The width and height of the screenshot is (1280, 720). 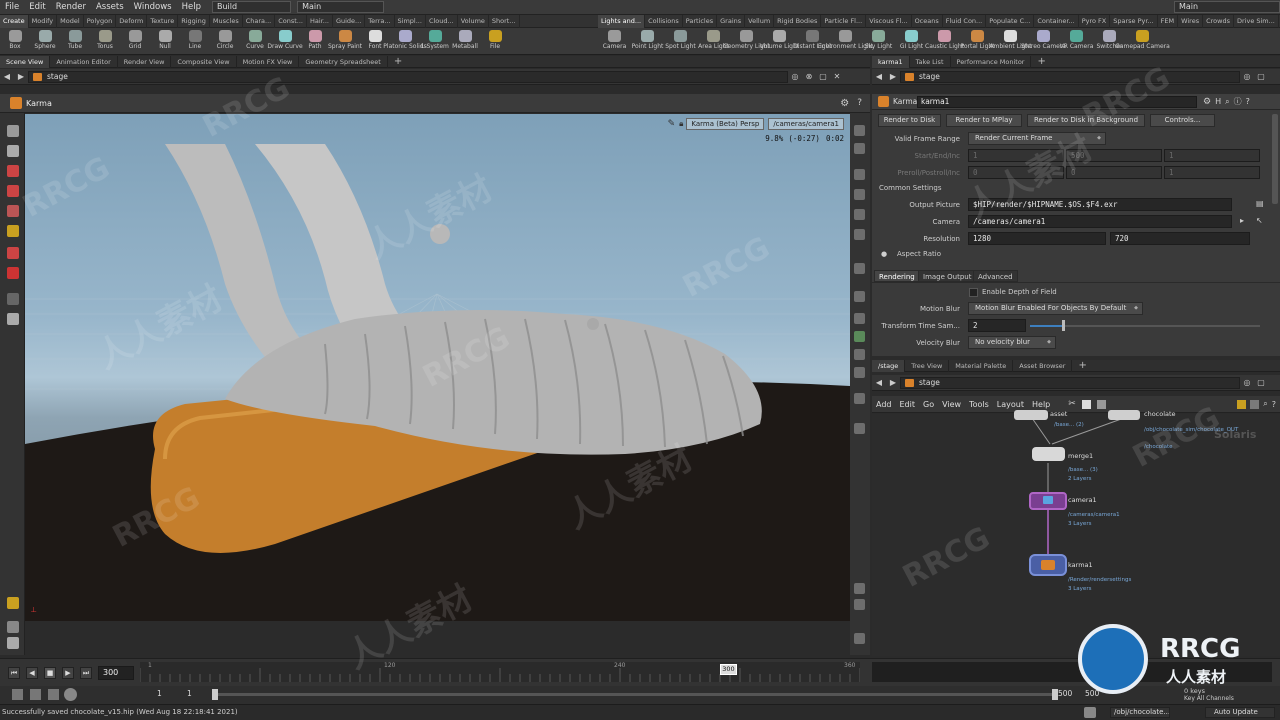 I want to click on handle-tool-icon, so click(x=13, y=171).